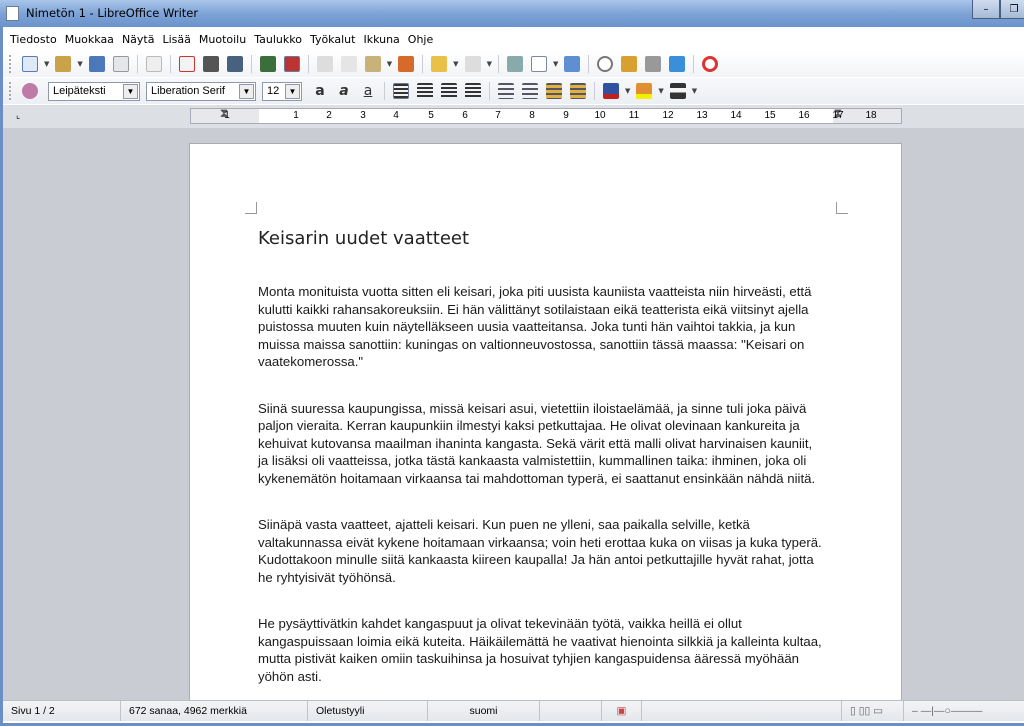 The image size is (1024, 726). What do you see at coordinates (96, 64) in the screenshot?
I see `save-icon` at bounding box center [96, 64].